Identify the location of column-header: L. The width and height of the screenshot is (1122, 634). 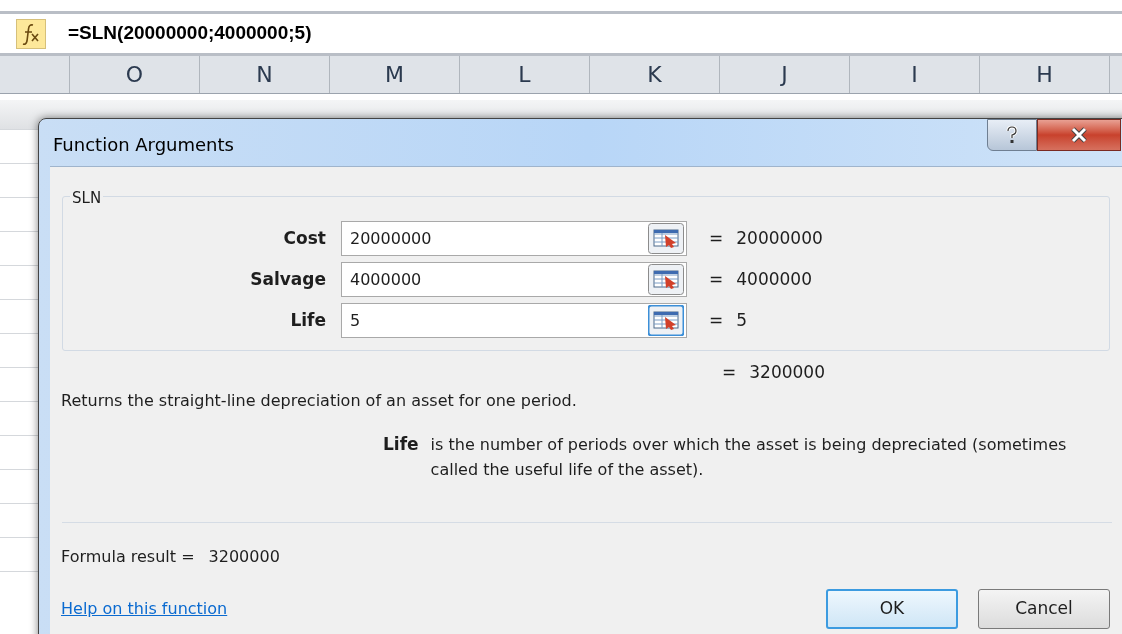
(524, 74).